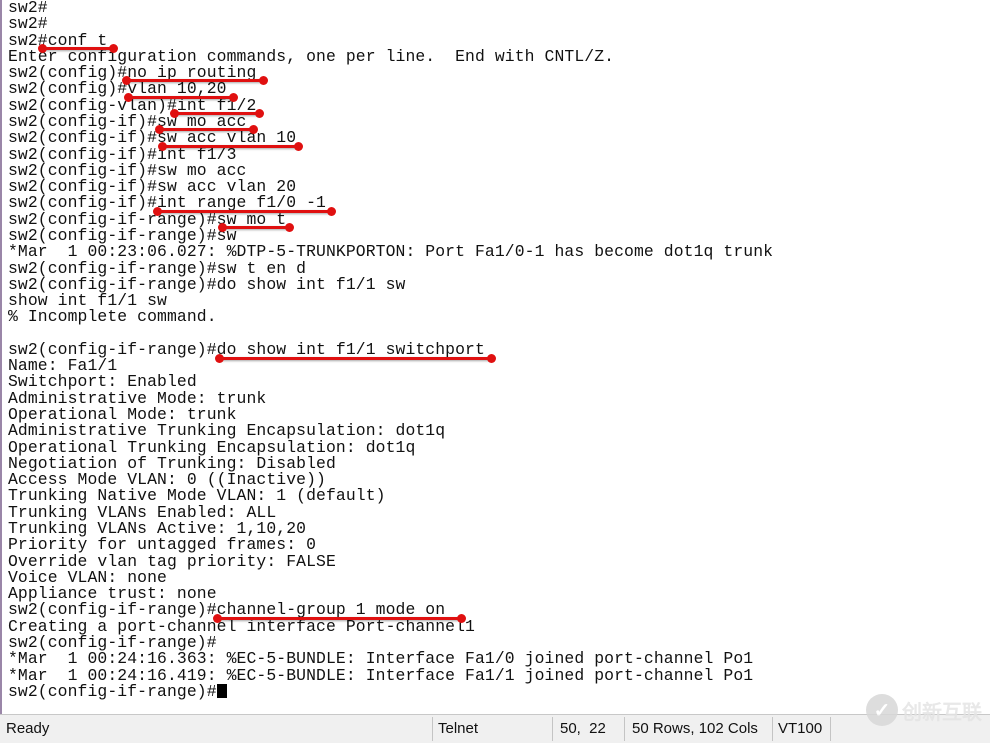  I want to click on status-state: Ready, so click(28, 728).